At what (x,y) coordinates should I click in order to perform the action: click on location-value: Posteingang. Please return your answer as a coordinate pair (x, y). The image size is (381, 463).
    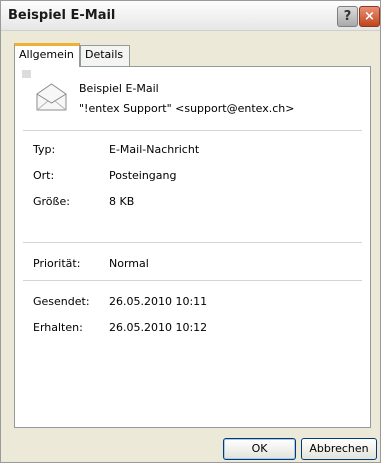
    Looking at the image, I should click on (143, 175).